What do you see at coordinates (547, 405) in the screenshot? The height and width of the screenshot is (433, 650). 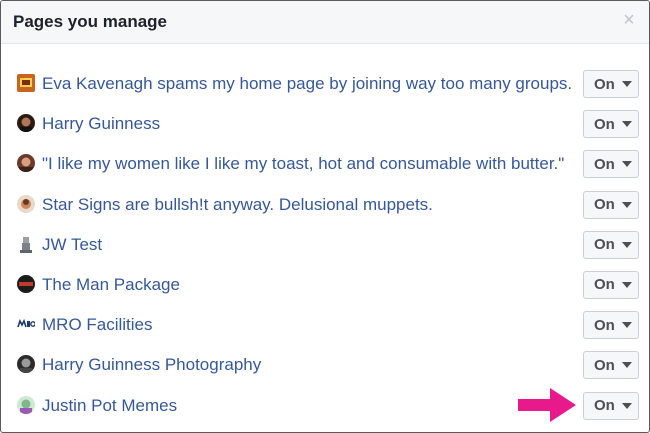 I see `arrow-icon` at bounding box center [547, 405].